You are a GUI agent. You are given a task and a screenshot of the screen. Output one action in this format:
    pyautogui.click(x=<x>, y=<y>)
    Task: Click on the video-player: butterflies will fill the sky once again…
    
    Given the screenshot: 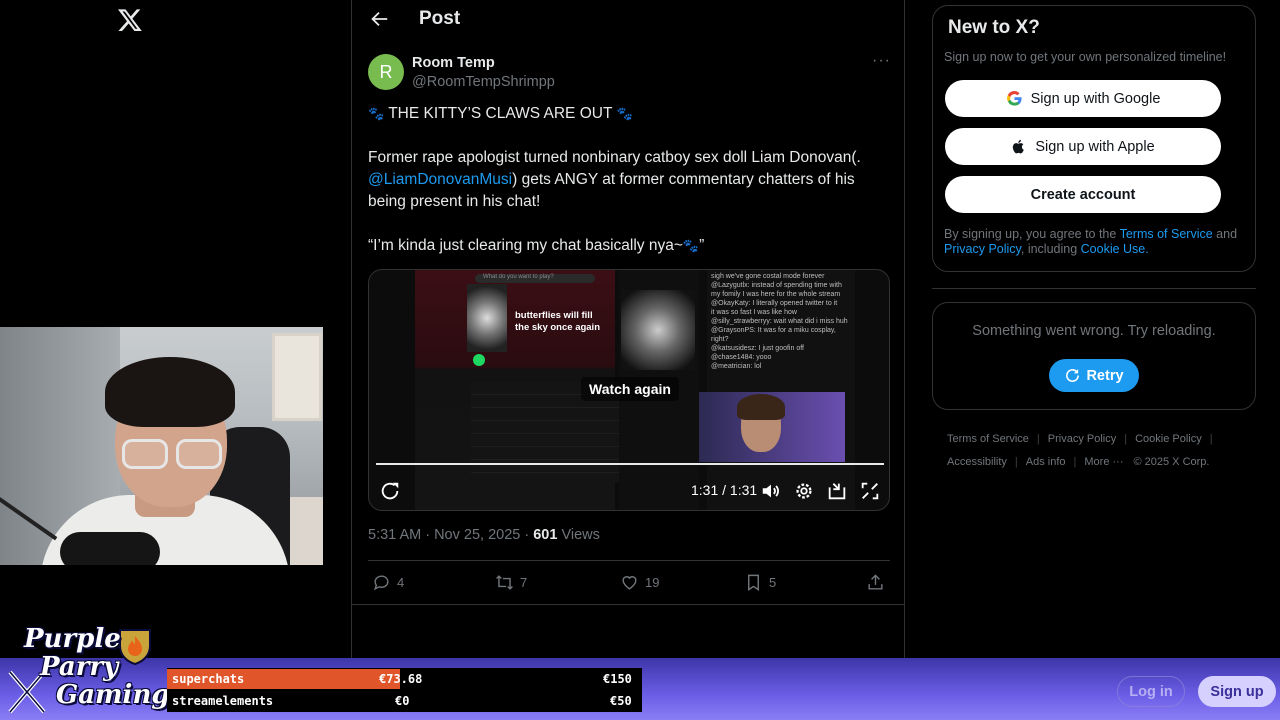 What is the action you would take?
    pyautogui.click(x=629, y=390)
    